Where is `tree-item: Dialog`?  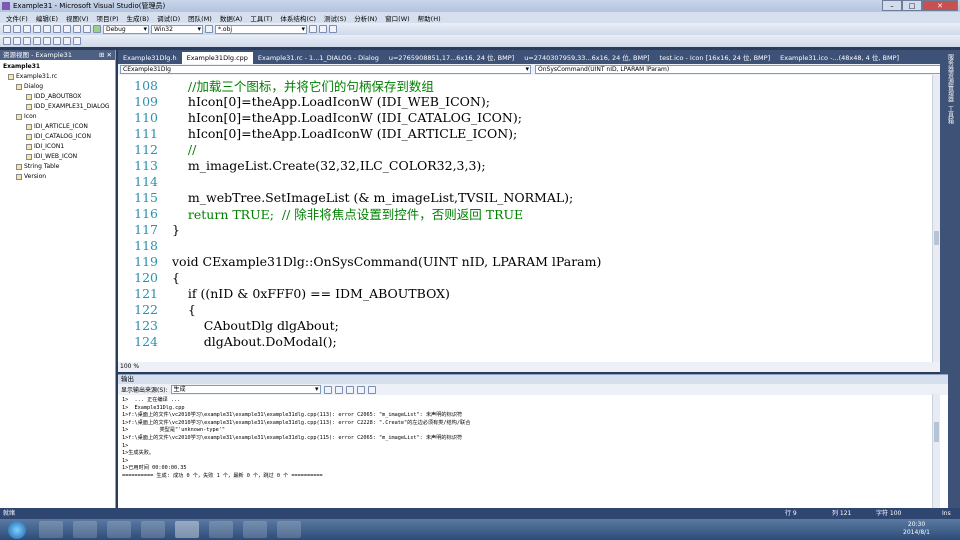 tree-item: Dialog is located at coordinates (57, 87).